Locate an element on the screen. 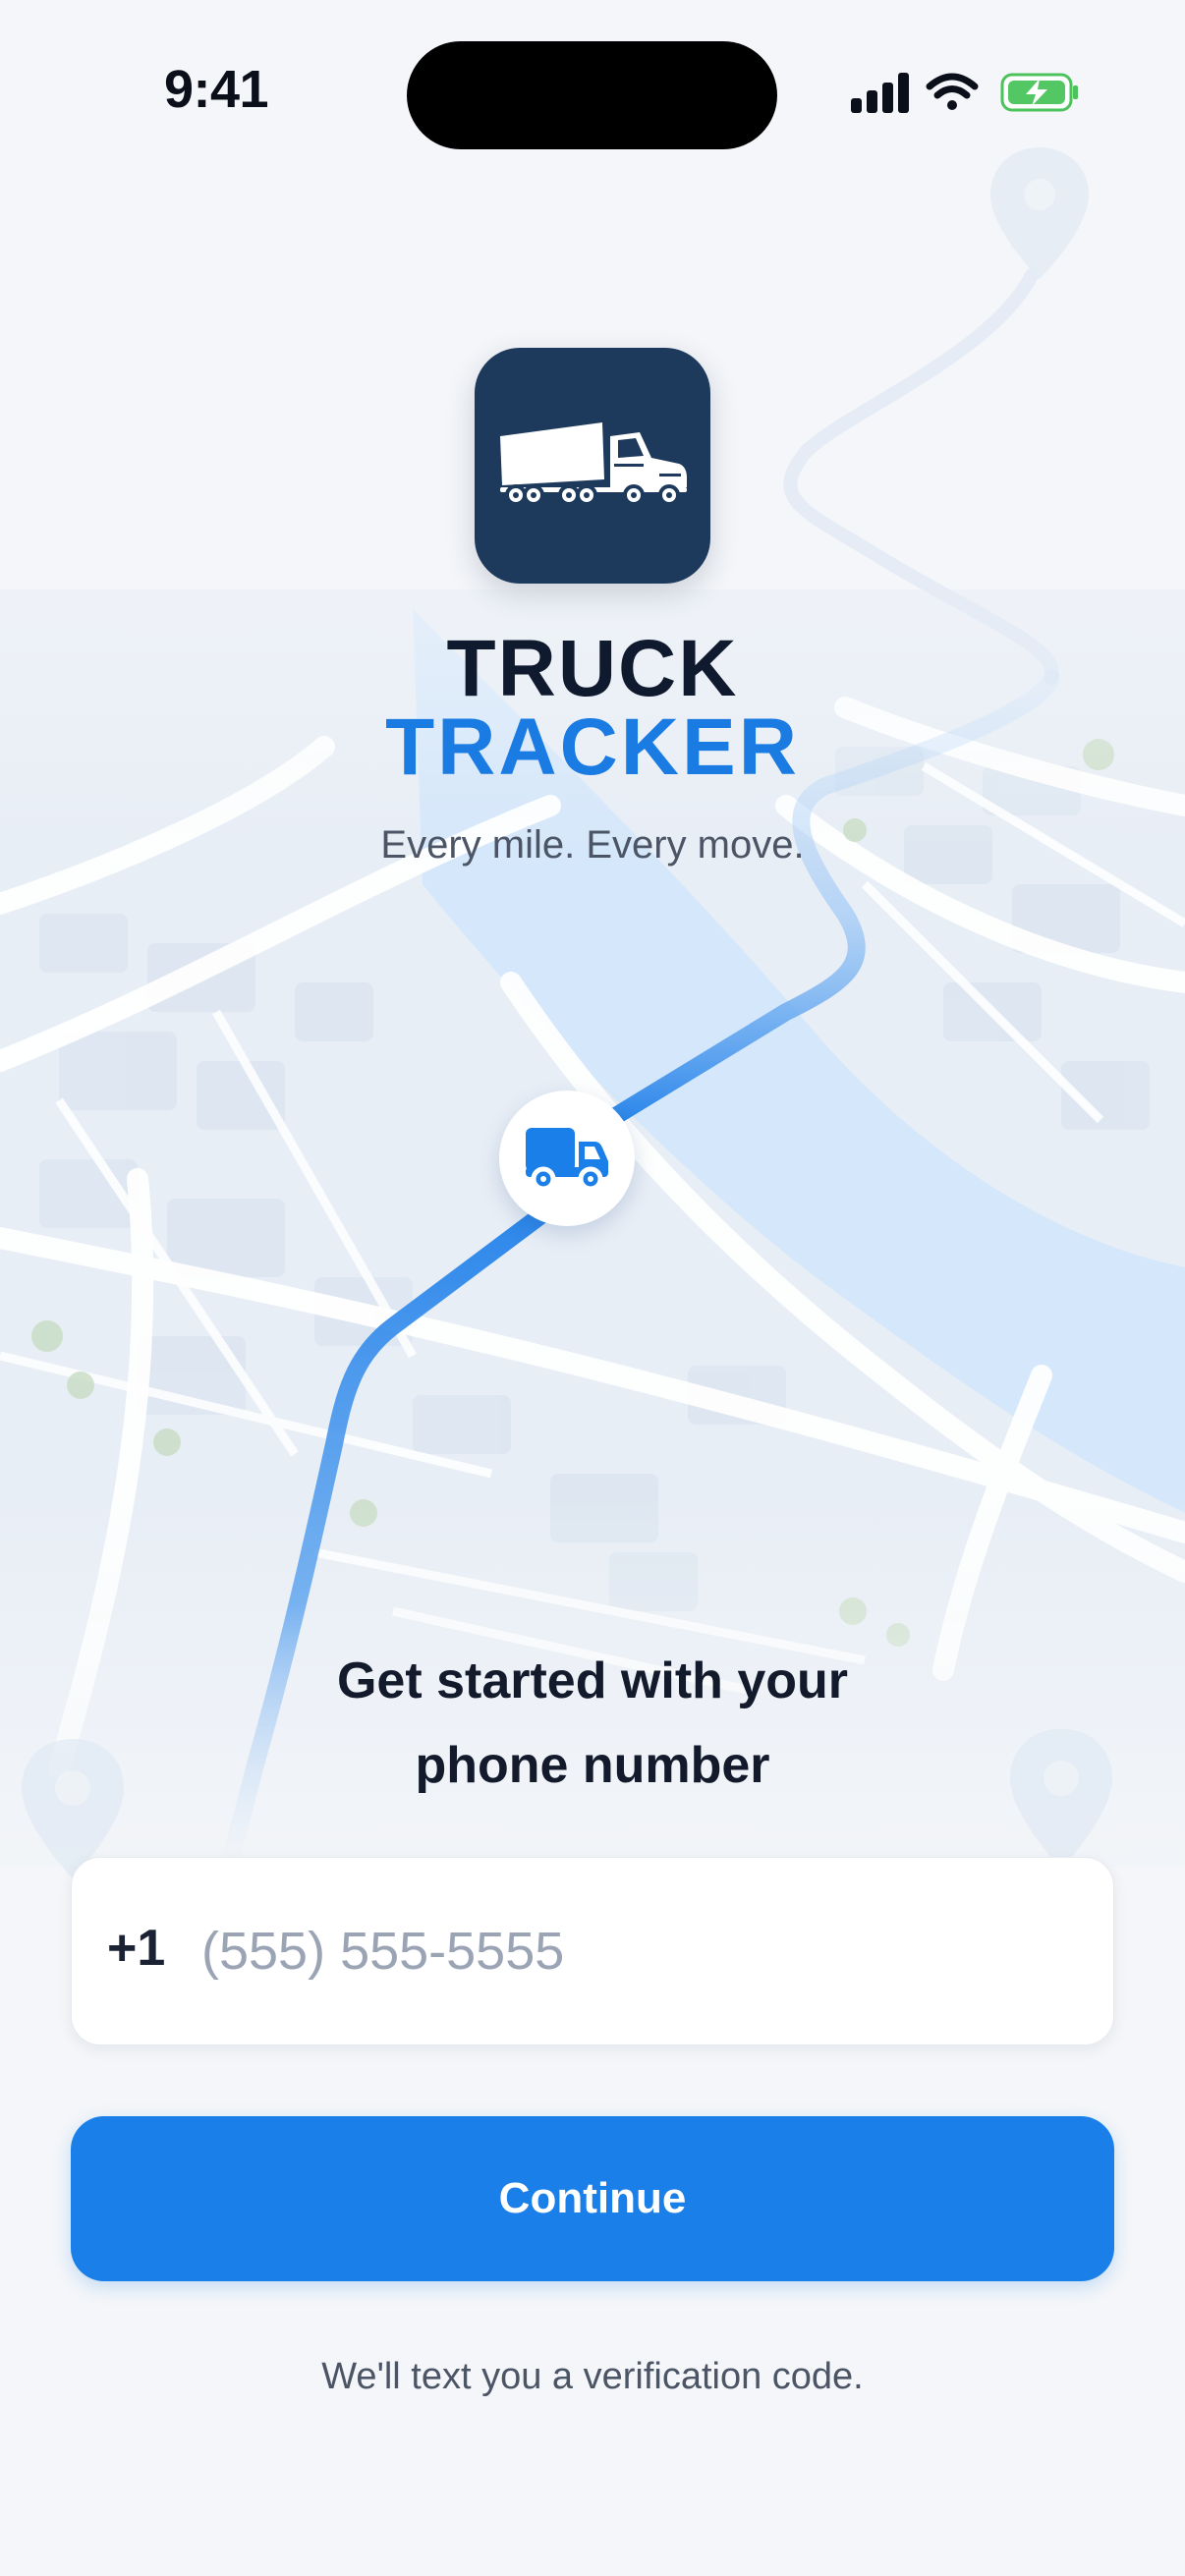  country-code: +1 is located at coordinates (136, 1948).